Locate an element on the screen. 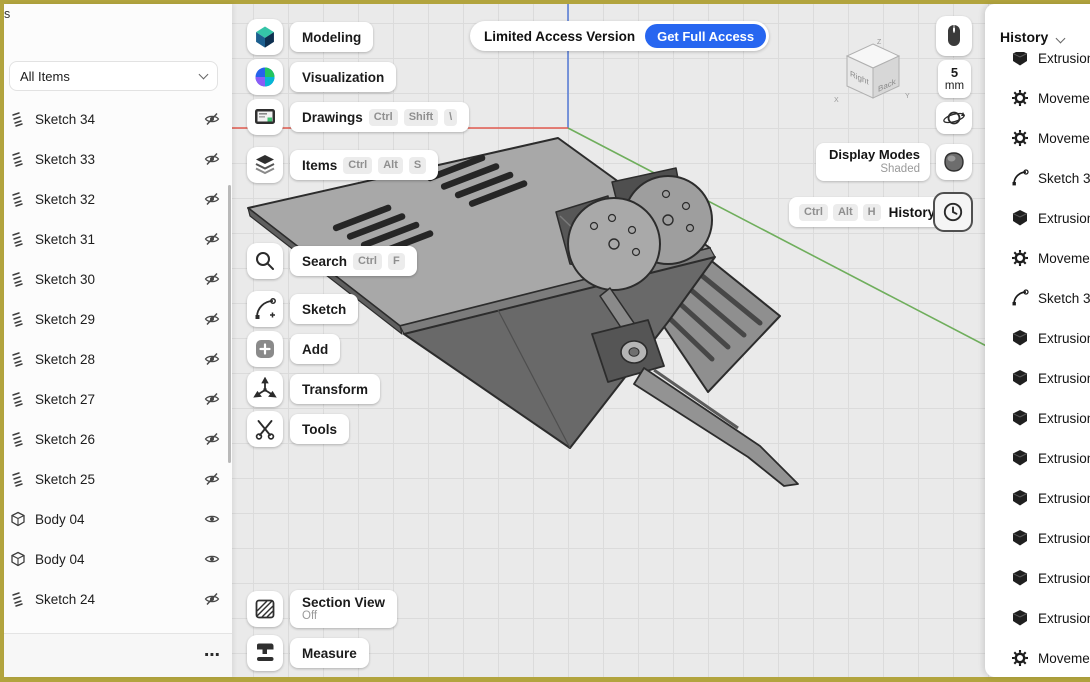 The height and width of the screenshot is (682, 1090). history-shortcut-tooltip: Ctrl Alt H History is located at coordinates (867, 212).